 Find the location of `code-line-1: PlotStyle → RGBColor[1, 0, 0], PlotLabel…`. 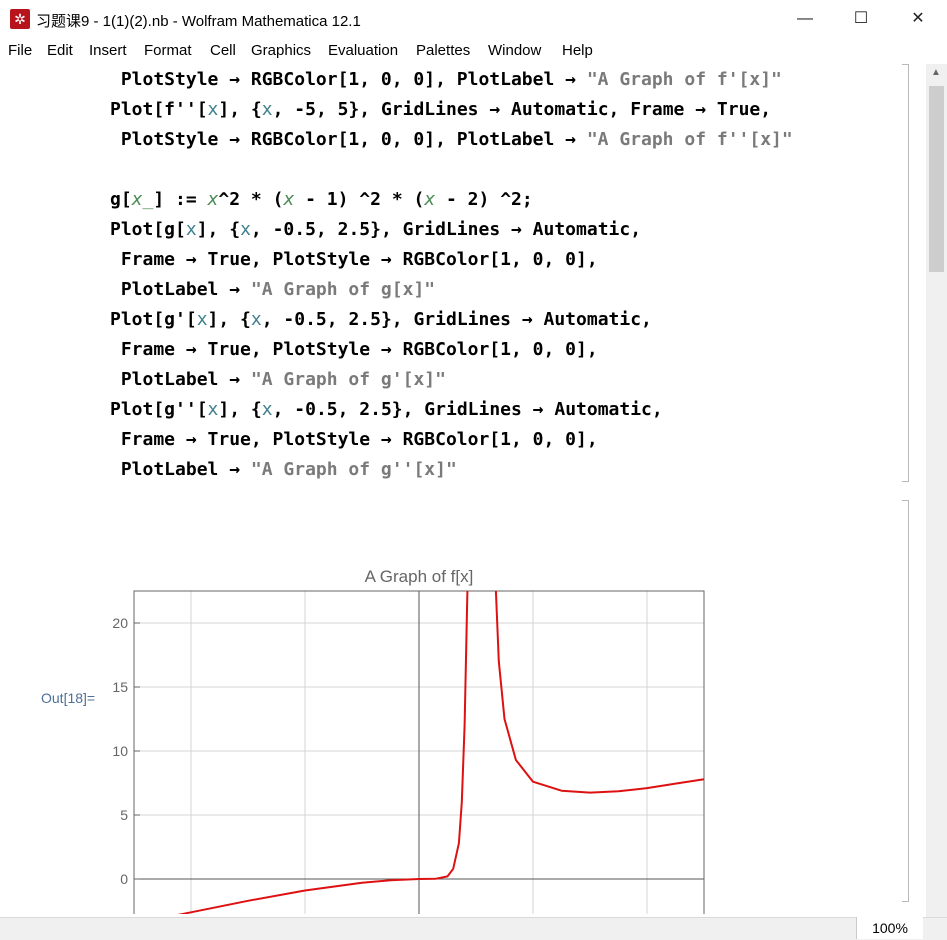

code-line-1: PlotStyle → RGBColor[1, 0, 0], PlotLabel… is located at coordinates (446, 79).